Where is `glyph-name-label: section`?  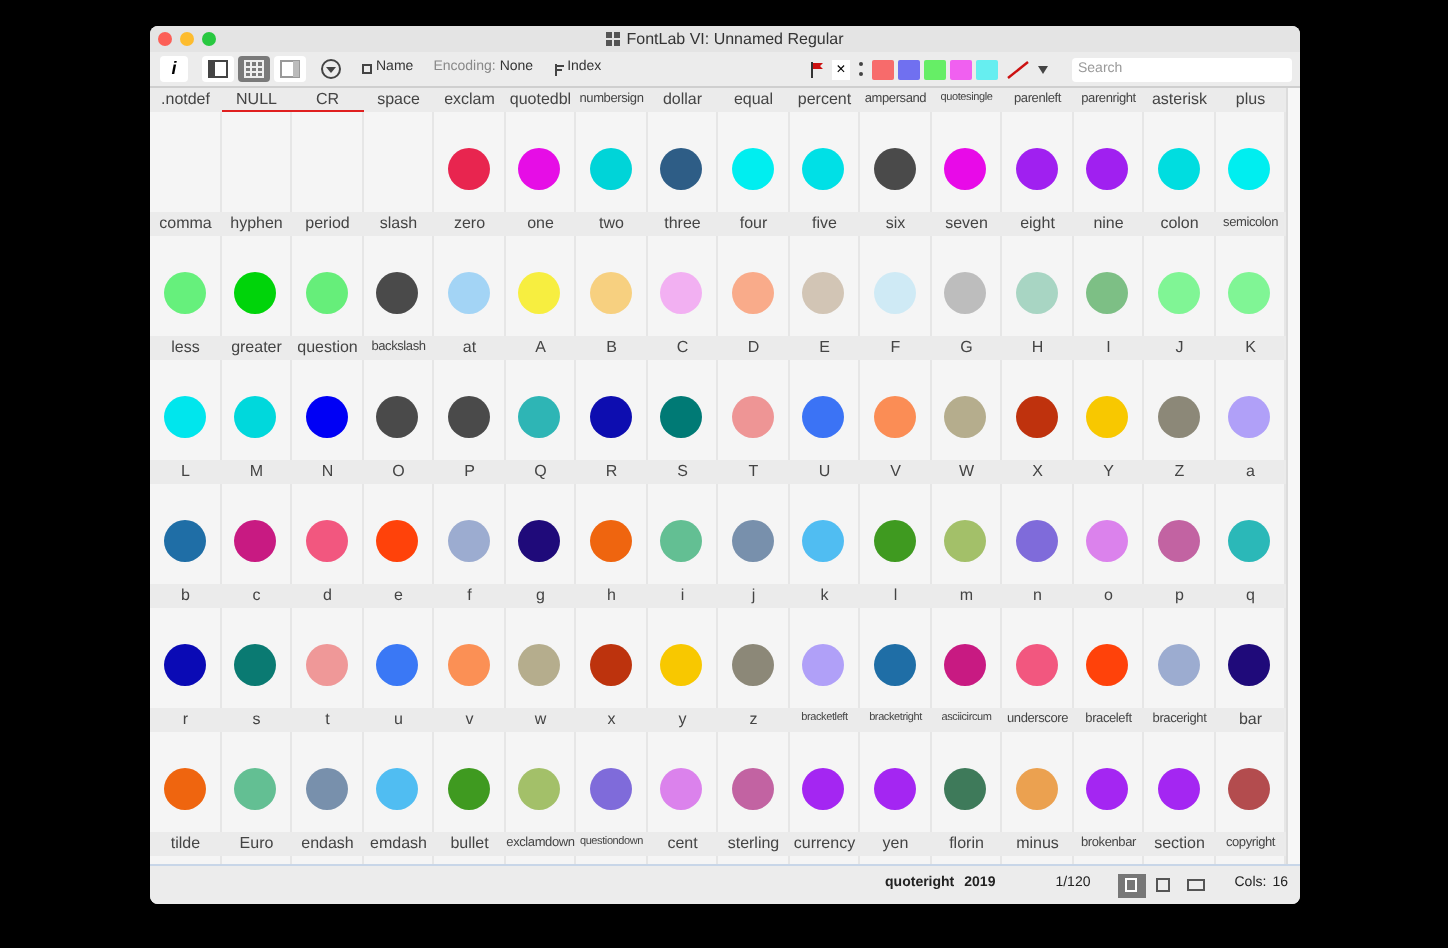 glyph-name-label: section is located at coordinates (1179, 844).